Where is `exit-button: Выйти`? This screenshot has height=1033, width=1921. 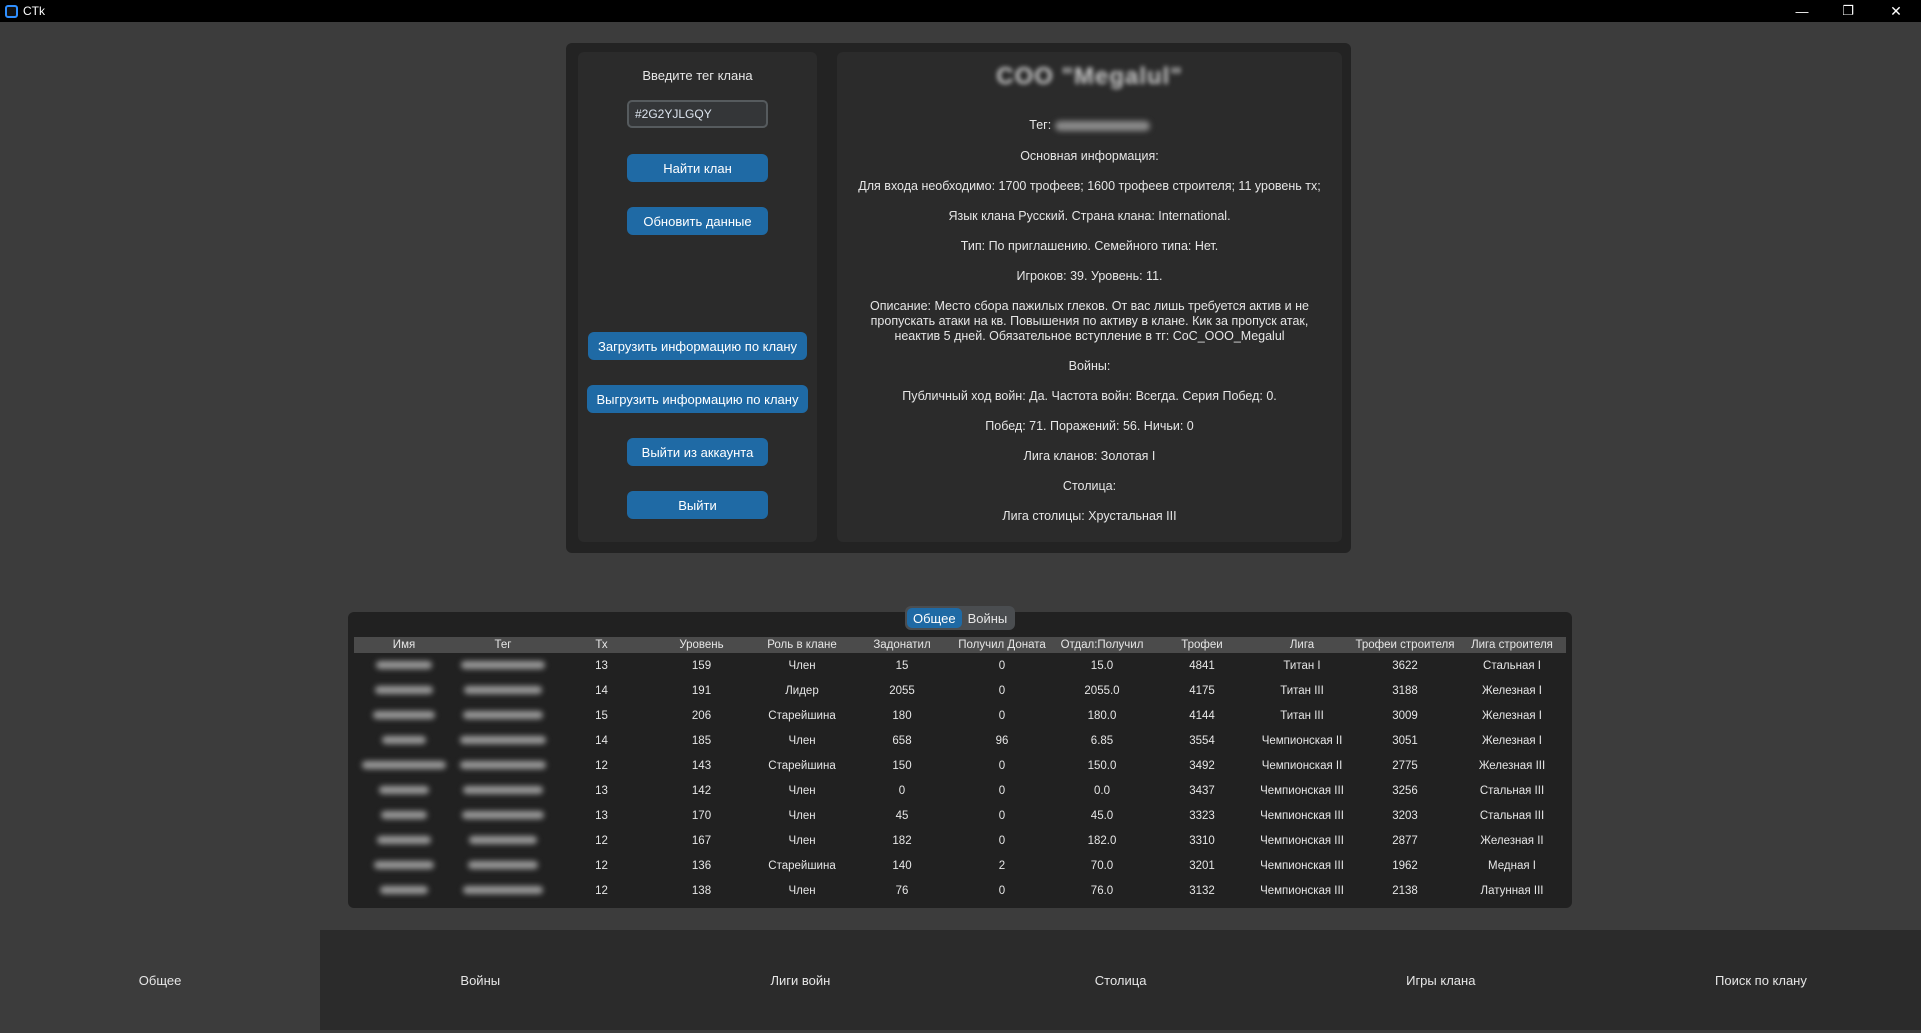
exit-button: Выйти is located at coordinates (697, 505).